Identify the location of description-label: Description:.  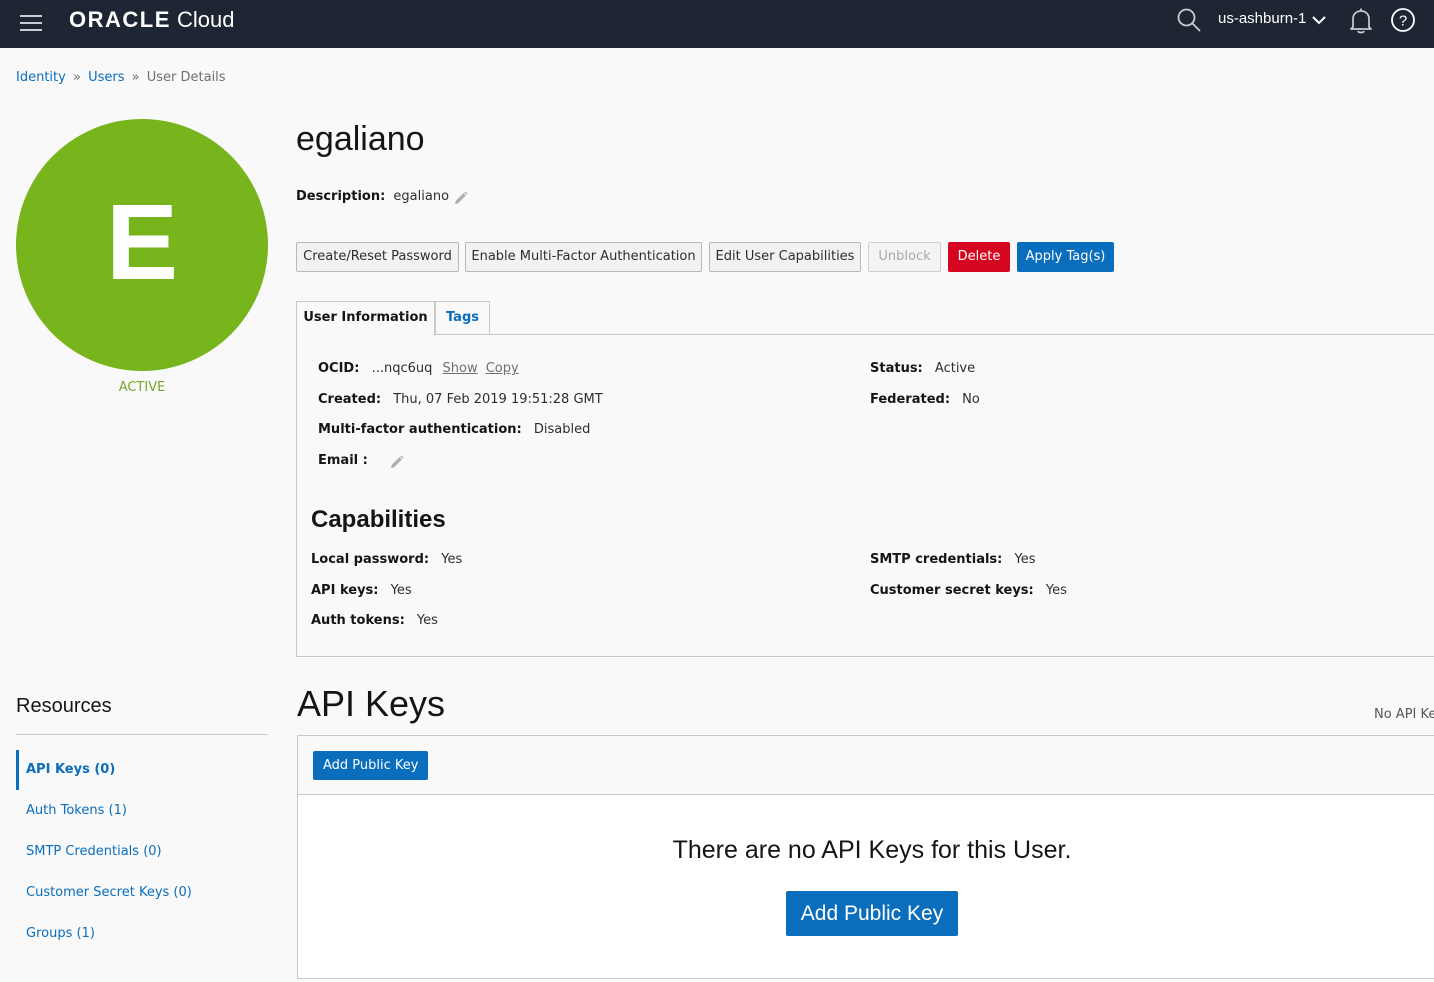
(341, 196).